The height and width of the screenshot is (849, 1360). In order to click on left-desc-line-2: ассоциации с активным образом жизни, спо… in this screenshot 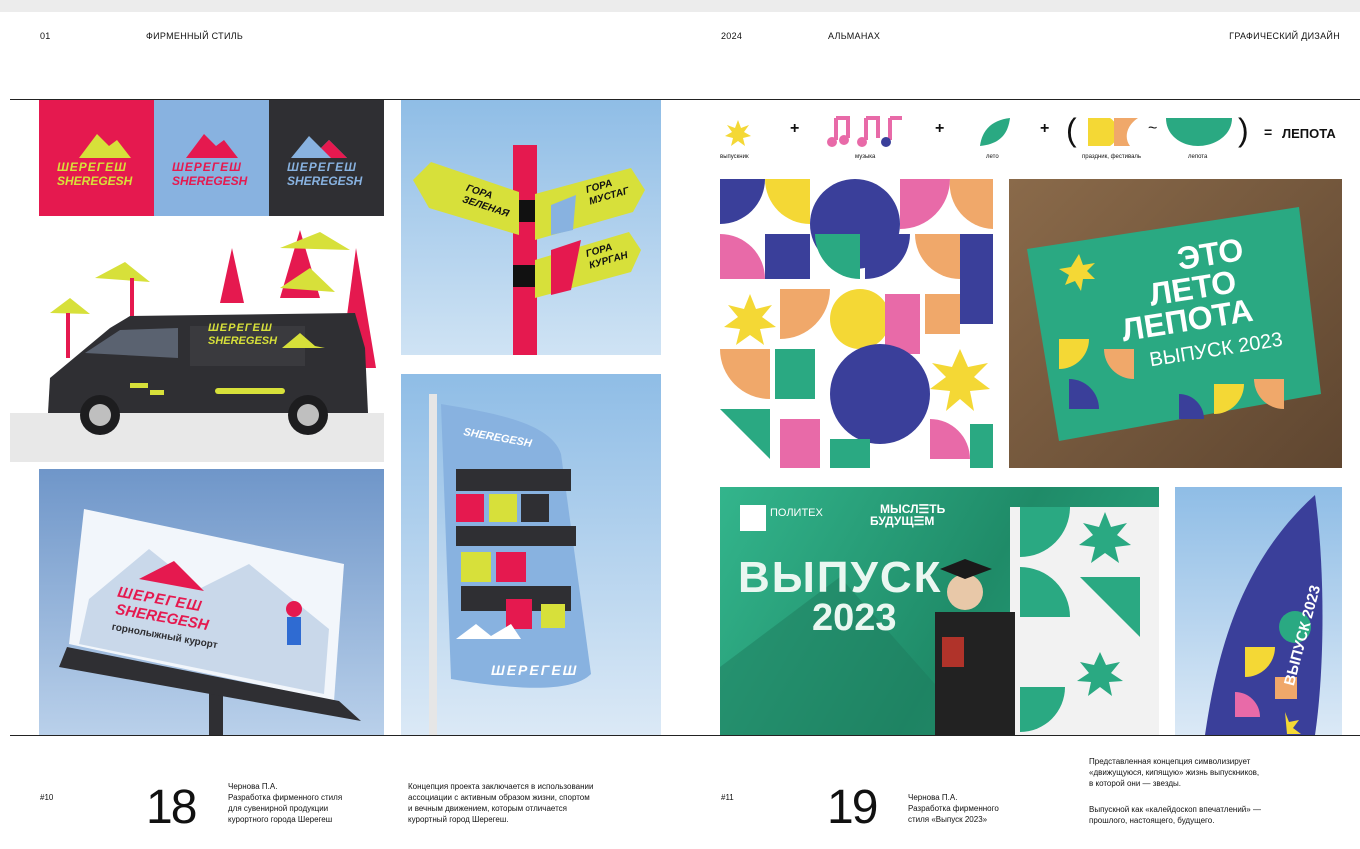, I will do `click(499, 797)`.